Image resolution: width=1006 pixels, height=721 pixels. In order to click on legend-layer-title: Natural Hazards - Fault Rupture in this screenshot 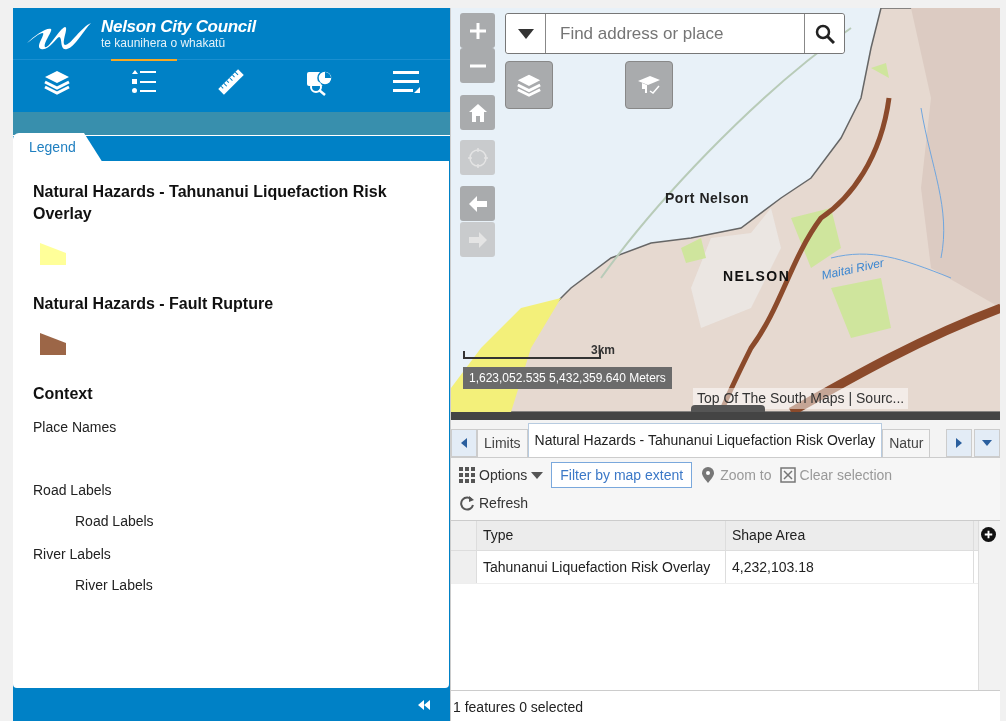, I will do `click(154, 304)`.